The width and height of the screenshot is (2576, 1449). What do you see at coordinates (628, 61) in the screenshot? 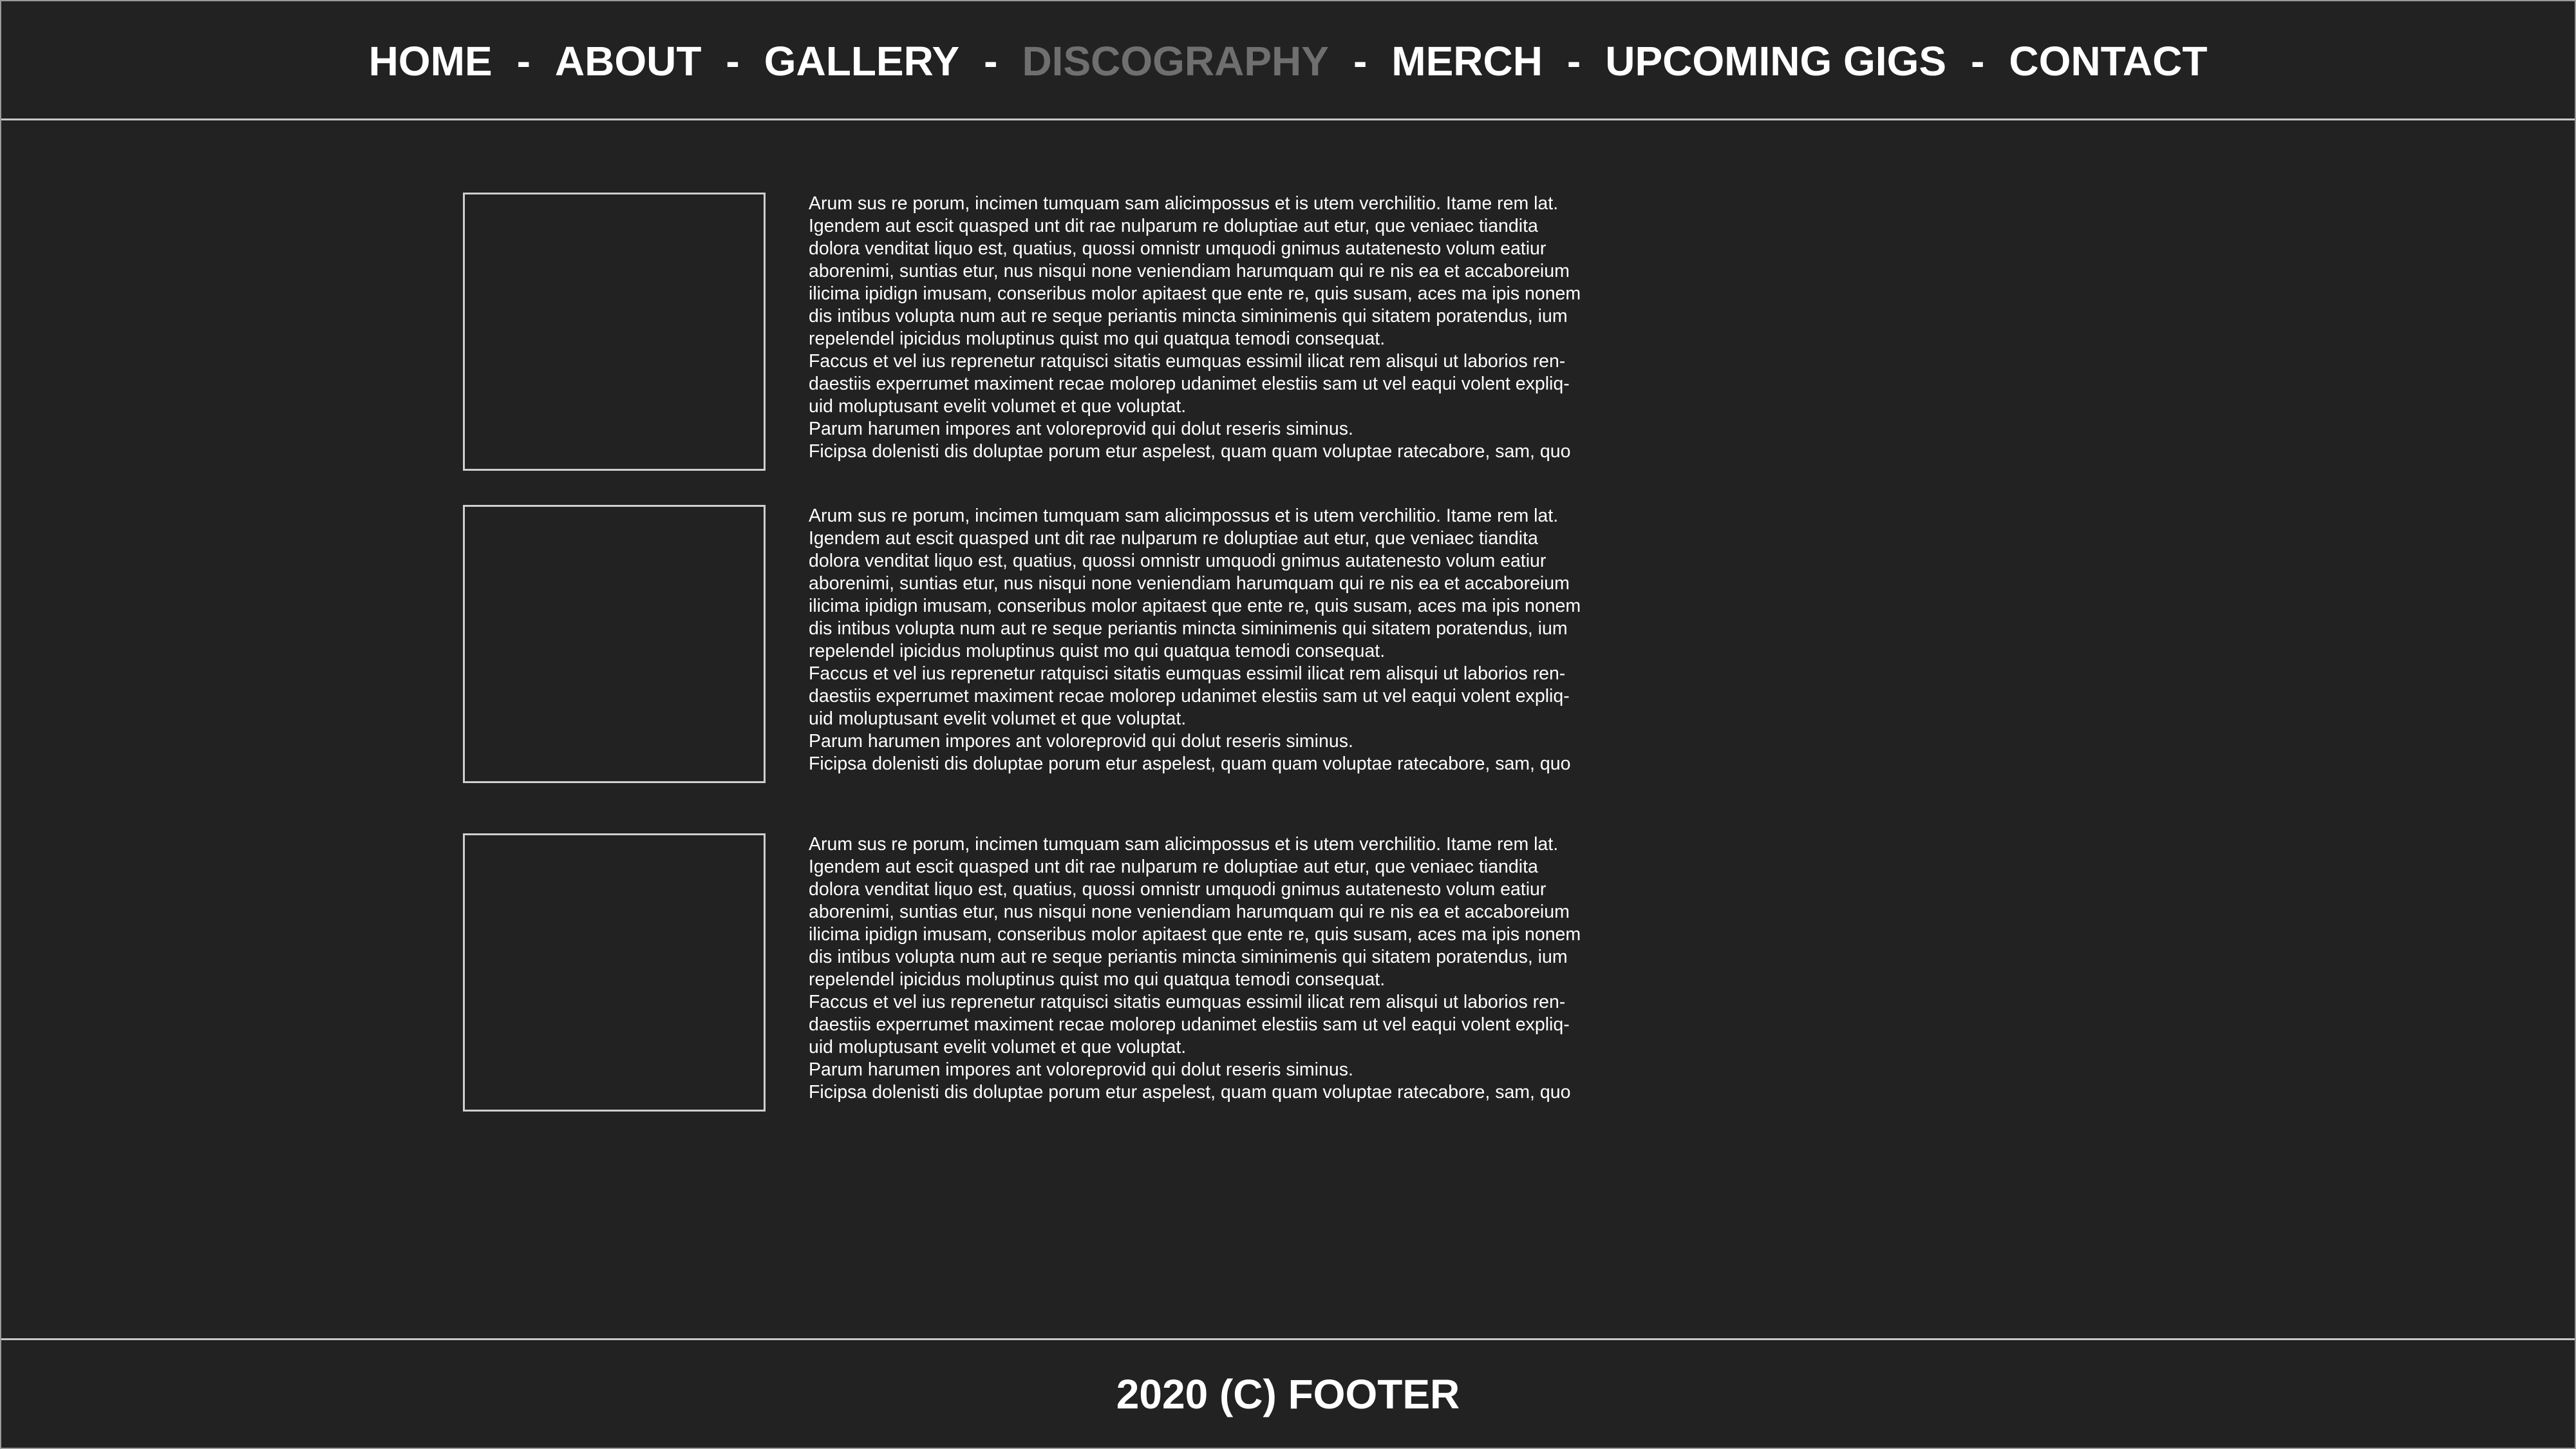
I see `nav-link-about: ABOUT` at bounding box center [628, 61].